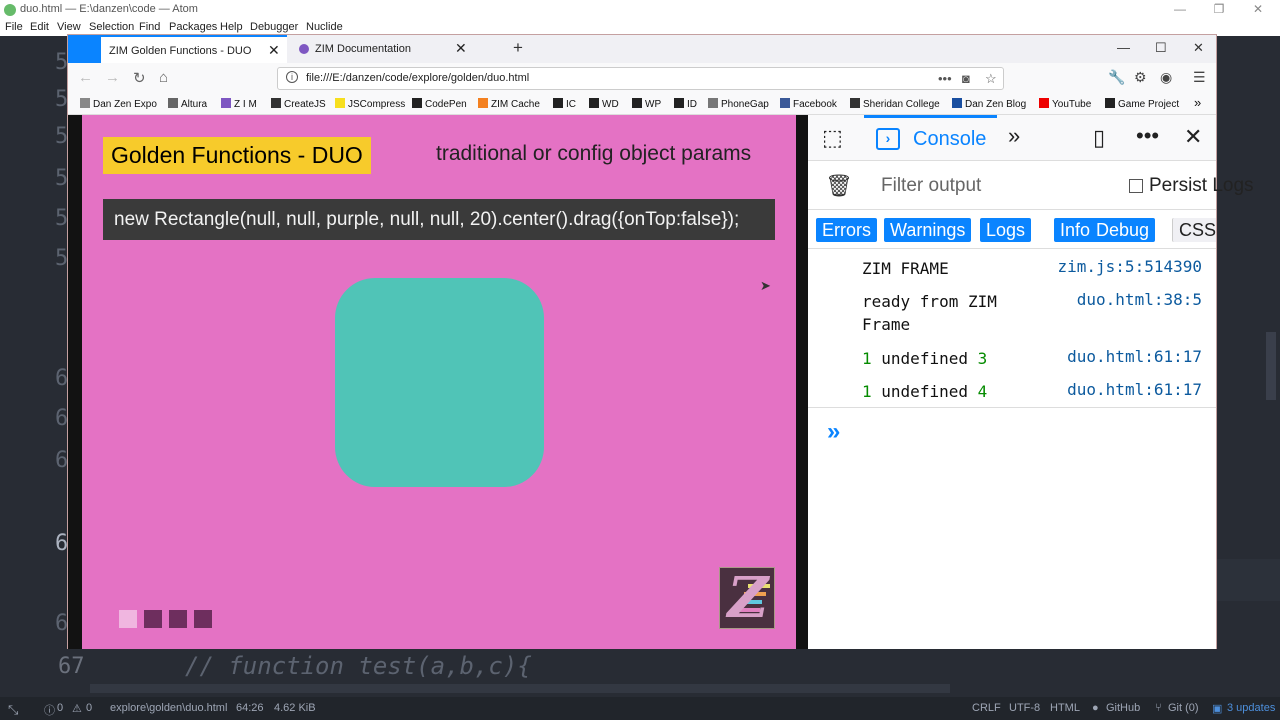  I want to click on bookmark-item: Z I M, so click(239, 104).